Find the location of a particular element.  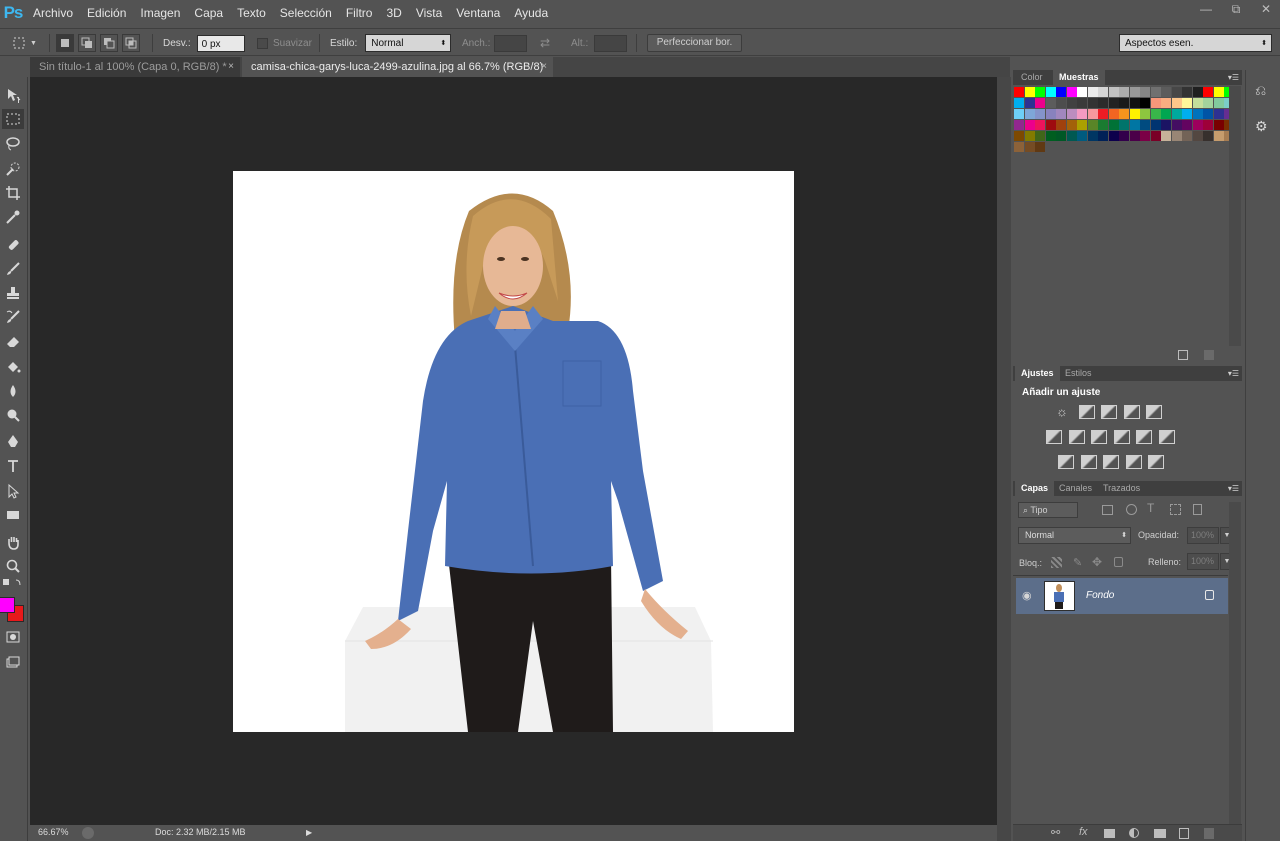

delete-swatch-icon is located at coordinates (1209, 355).